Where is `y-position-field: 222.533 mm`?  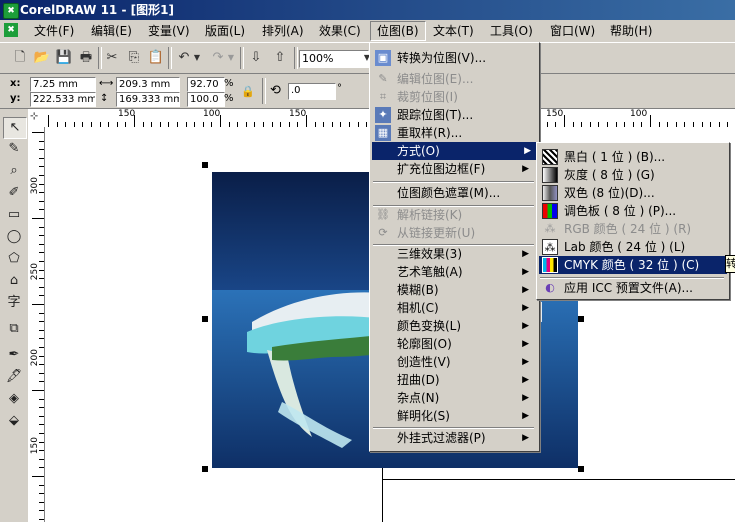
y-position-field: 222.533 mm is located at coordinates (63, 99).